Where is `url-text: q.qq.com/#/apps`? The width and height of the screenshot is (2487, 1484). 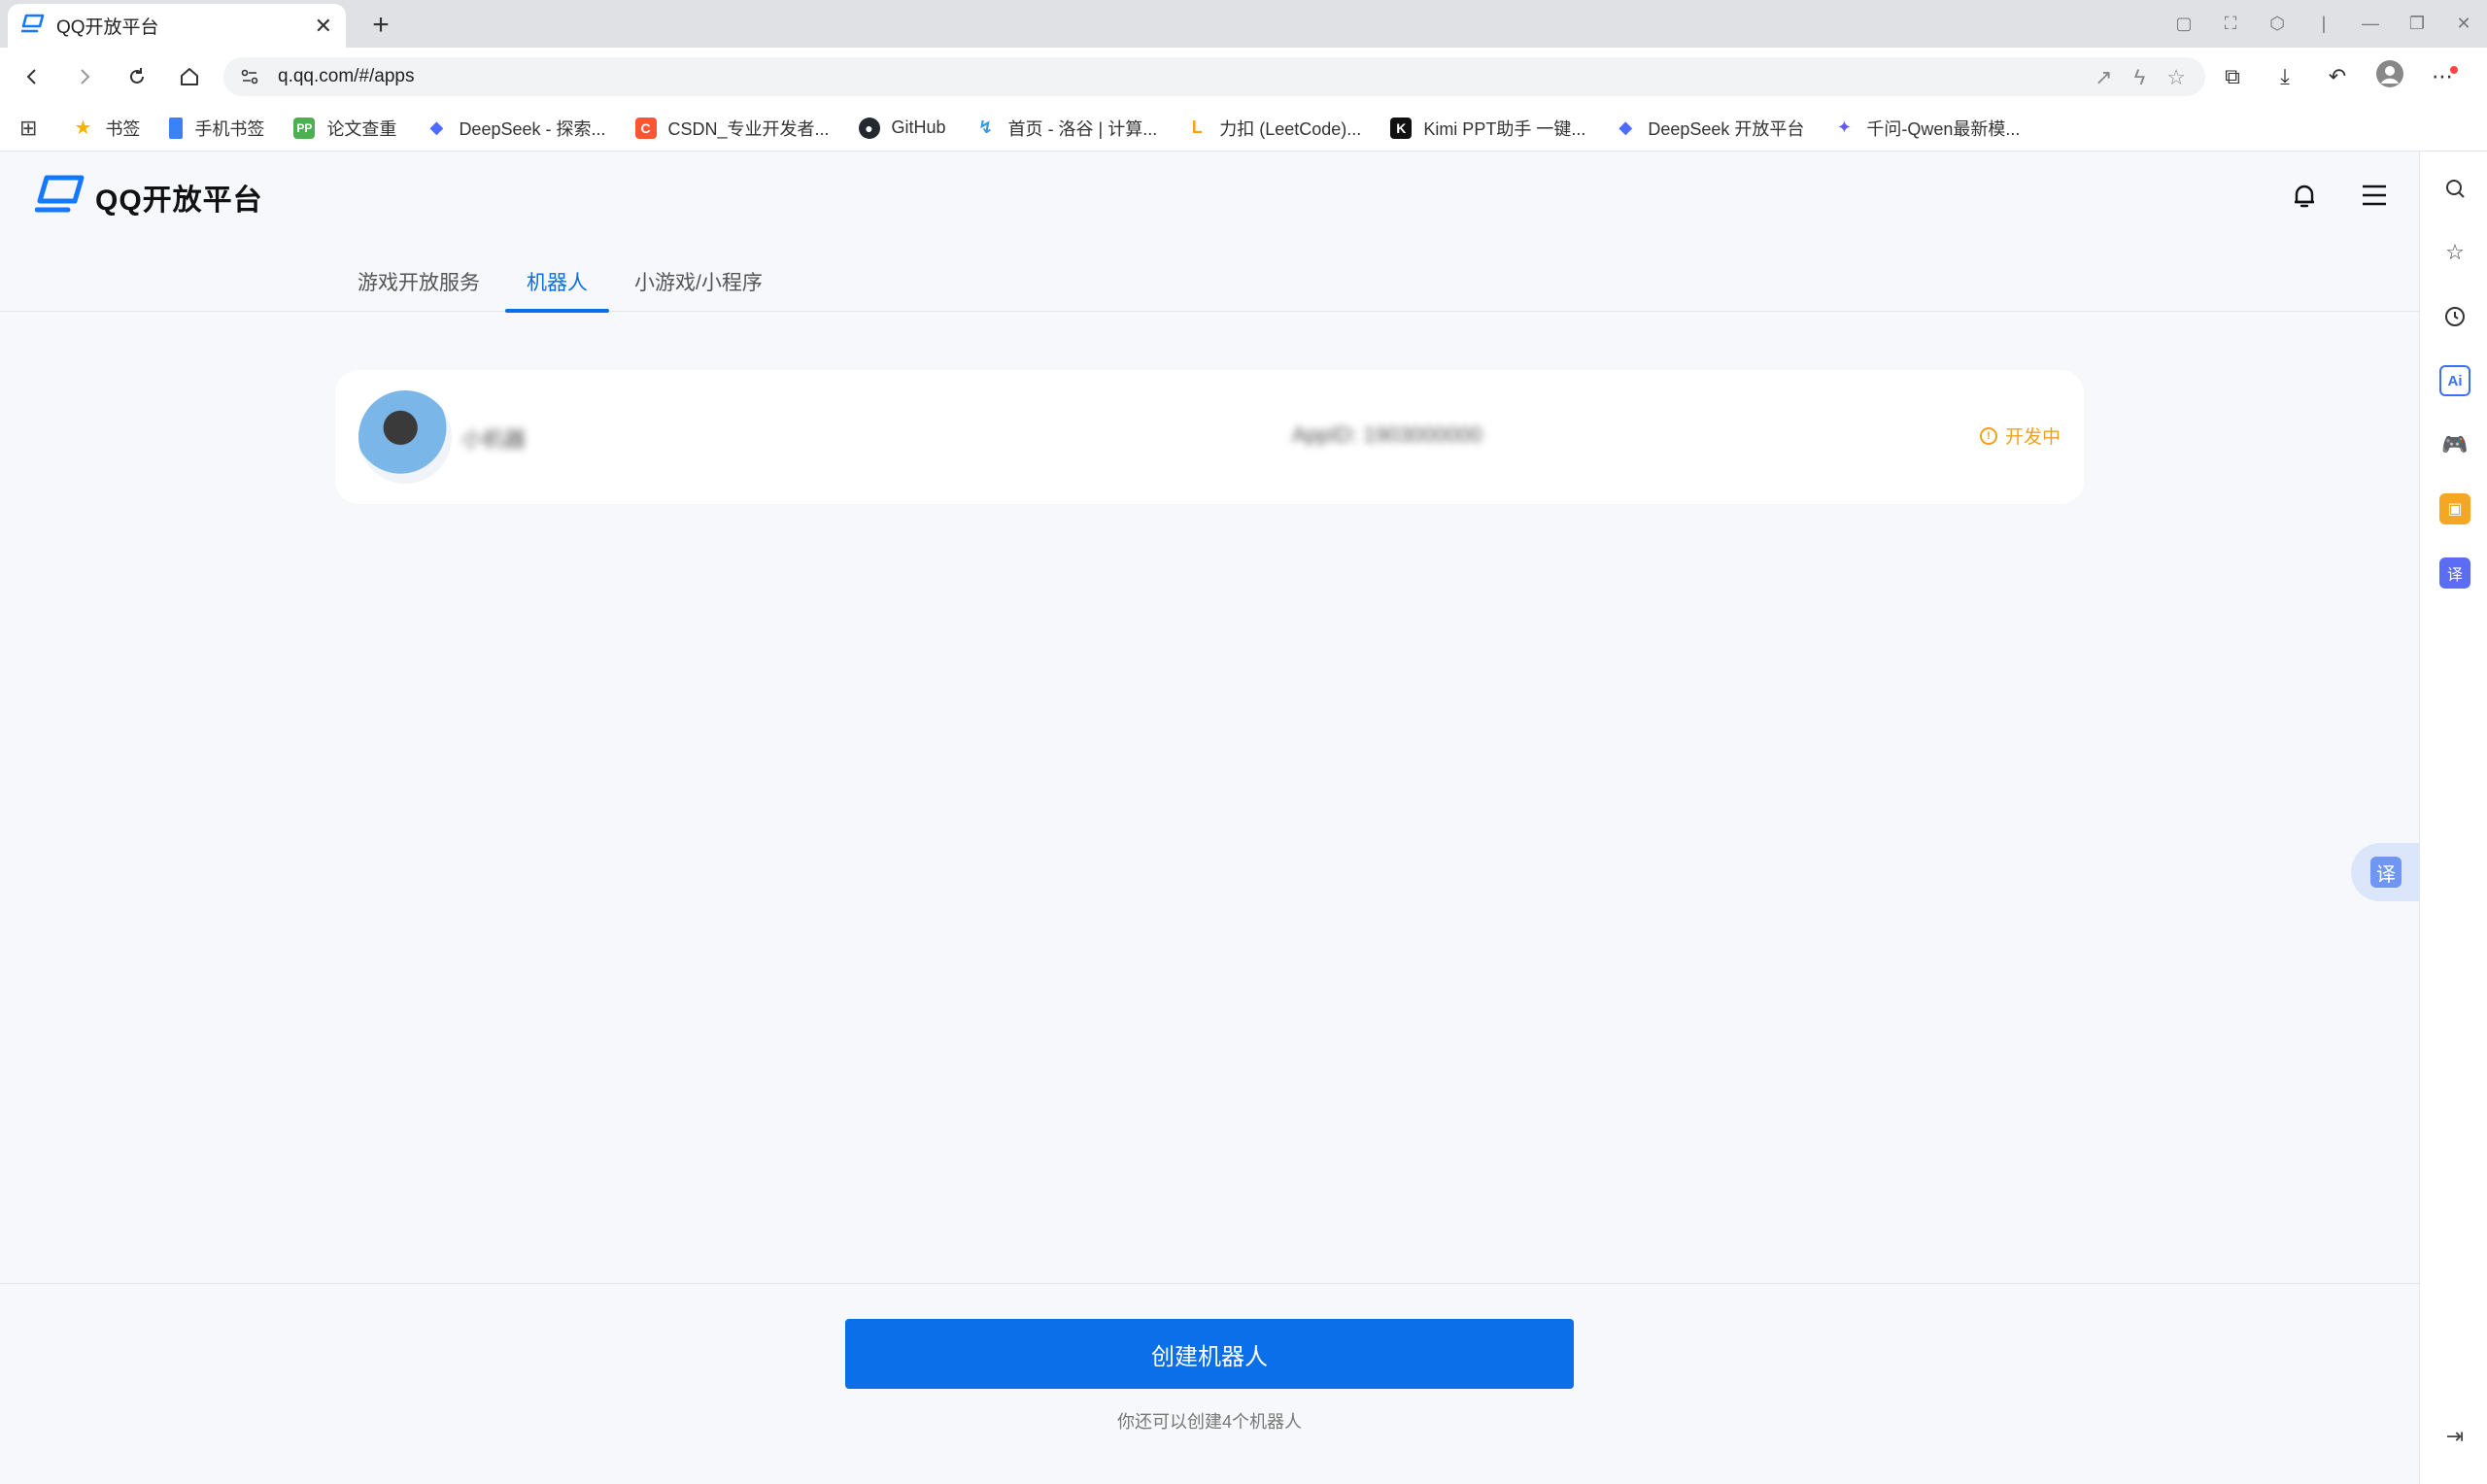 url-text: q.qq.com/#/apps is located at coordinates (346, 76).